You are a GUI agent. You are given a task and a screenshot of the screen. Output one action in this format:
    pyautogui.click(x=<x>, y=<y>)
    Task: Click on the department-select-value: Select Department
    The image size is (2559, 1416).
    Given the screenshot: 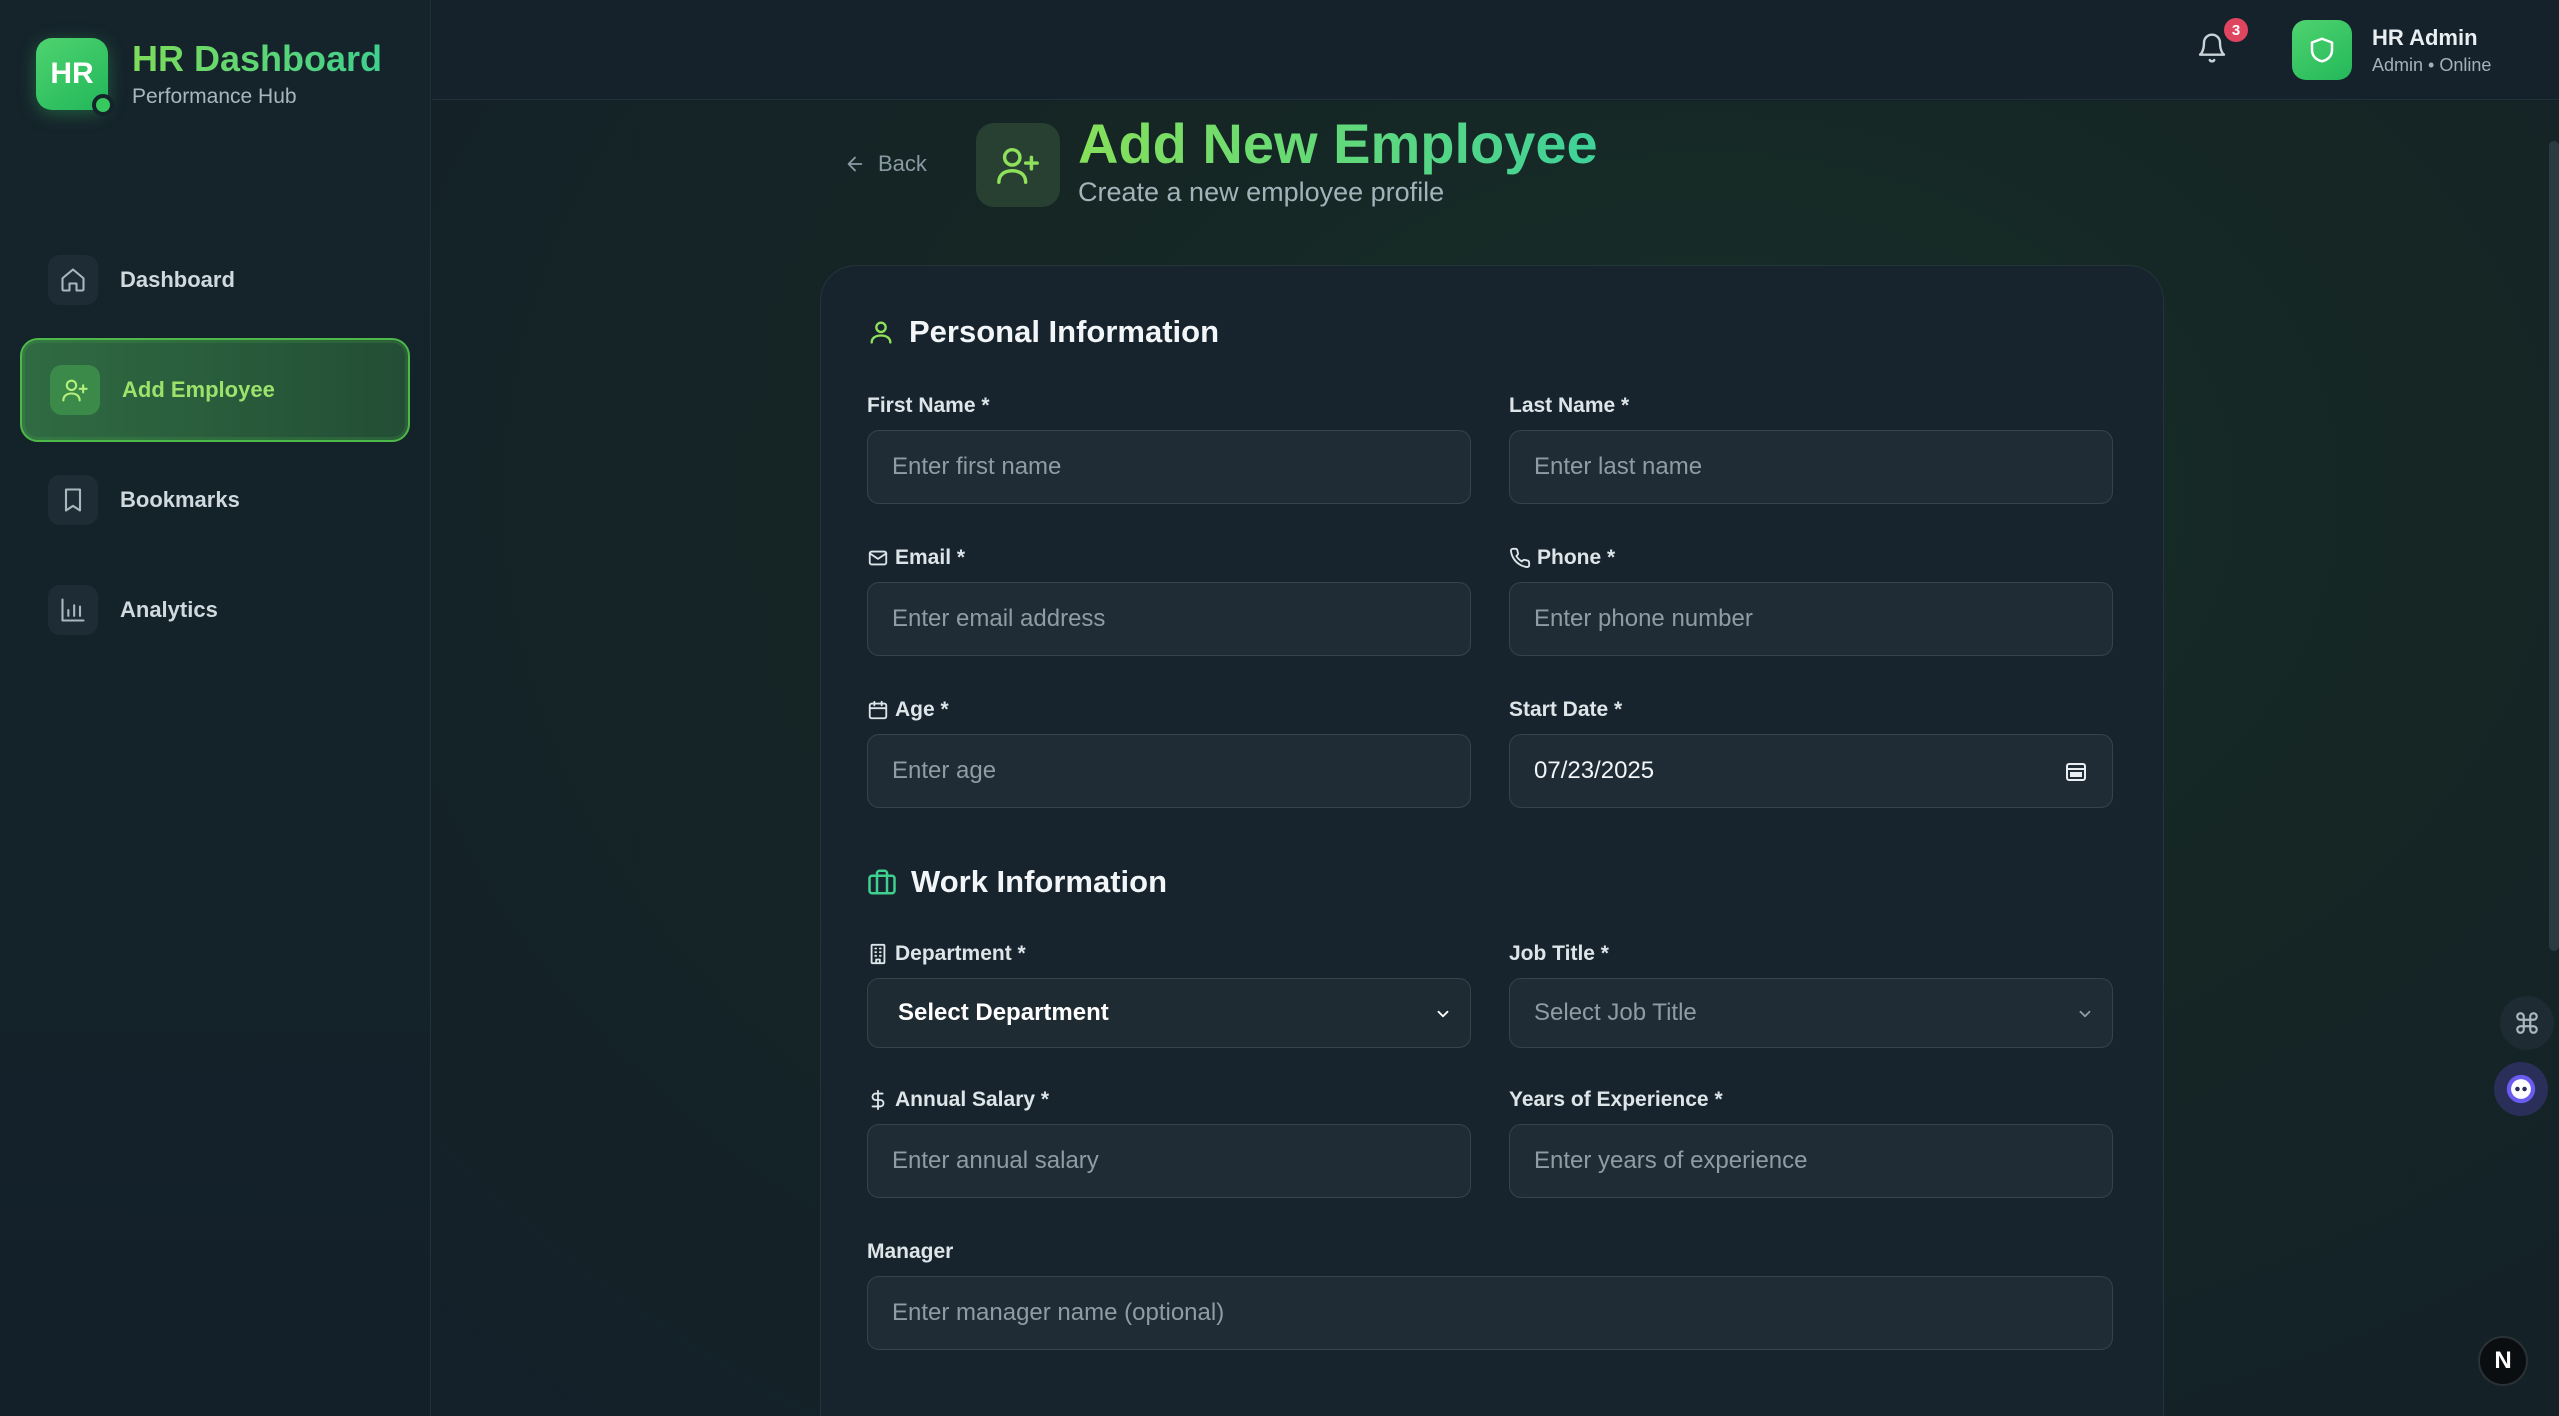 What is the action you would take?
    pyautogui.click(x=1003, y=1012)
    